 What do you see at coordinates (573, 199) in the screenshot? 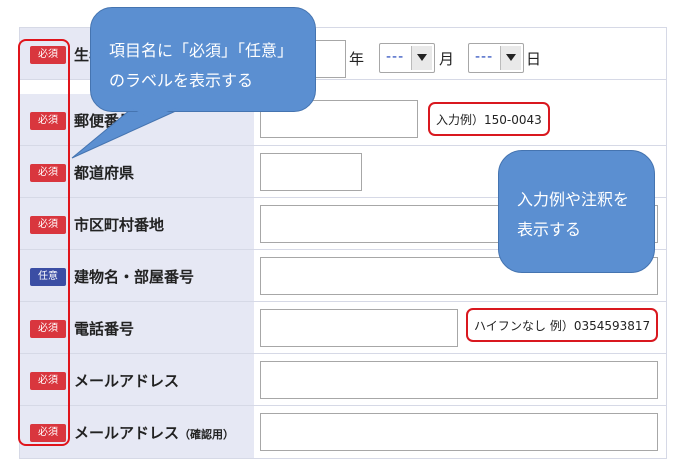
I see `callout-examples-line1: 入力例や注釈を` at bounding box center [573, 199].